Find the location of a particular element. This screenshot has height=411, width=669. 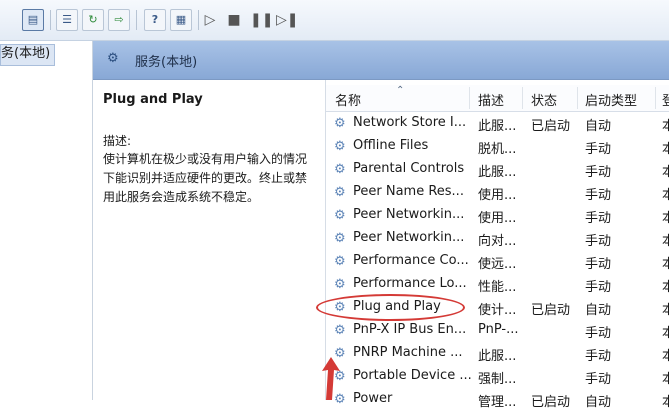

service-name: Offline Files is located at coordinates (391, 145).